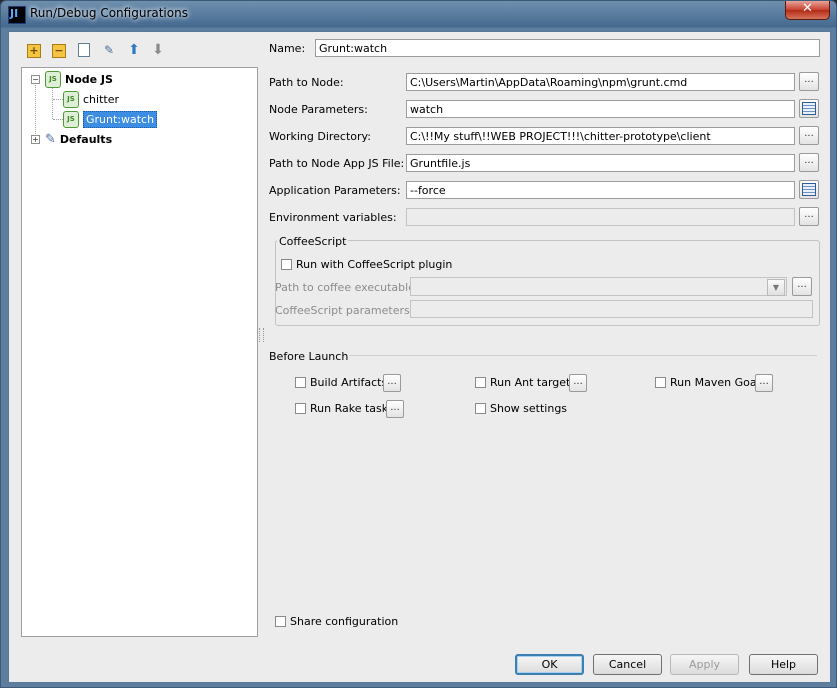  What do you see at coordinates (418, 14) in the screenshot?
I see `title-bar: JI Run/Debug Configurations ✕` at bounding box center [418, 14].